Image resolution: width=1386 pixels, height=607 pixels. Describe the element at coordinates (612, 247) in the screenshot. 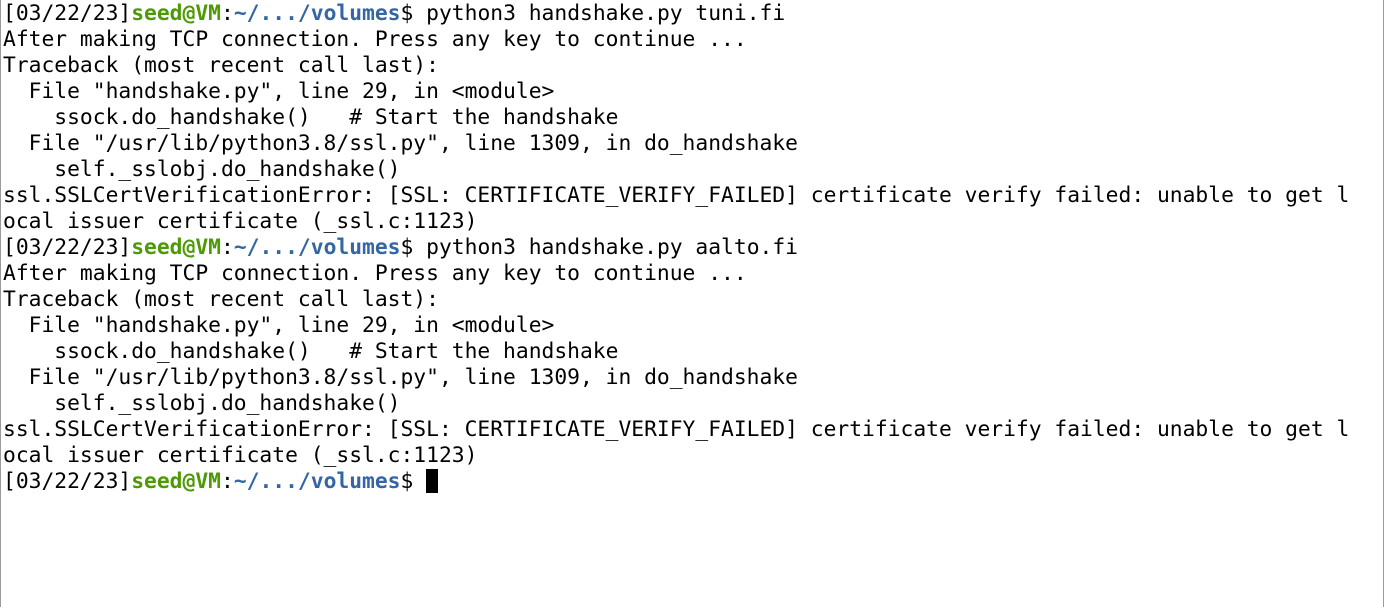

I see `command-text: python3 handshake.py aalto.fi` at that location.